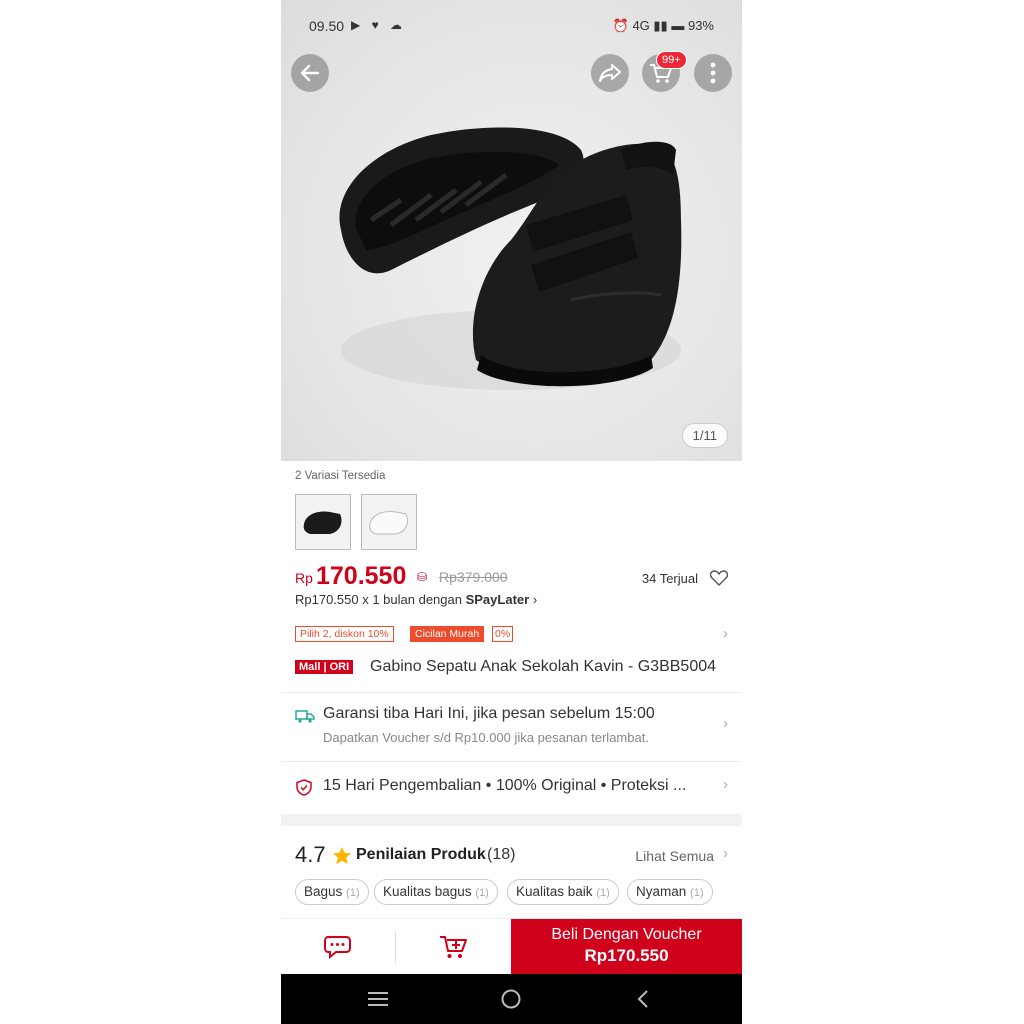  I want to click on price-currency: Rp, so click(304, 578).